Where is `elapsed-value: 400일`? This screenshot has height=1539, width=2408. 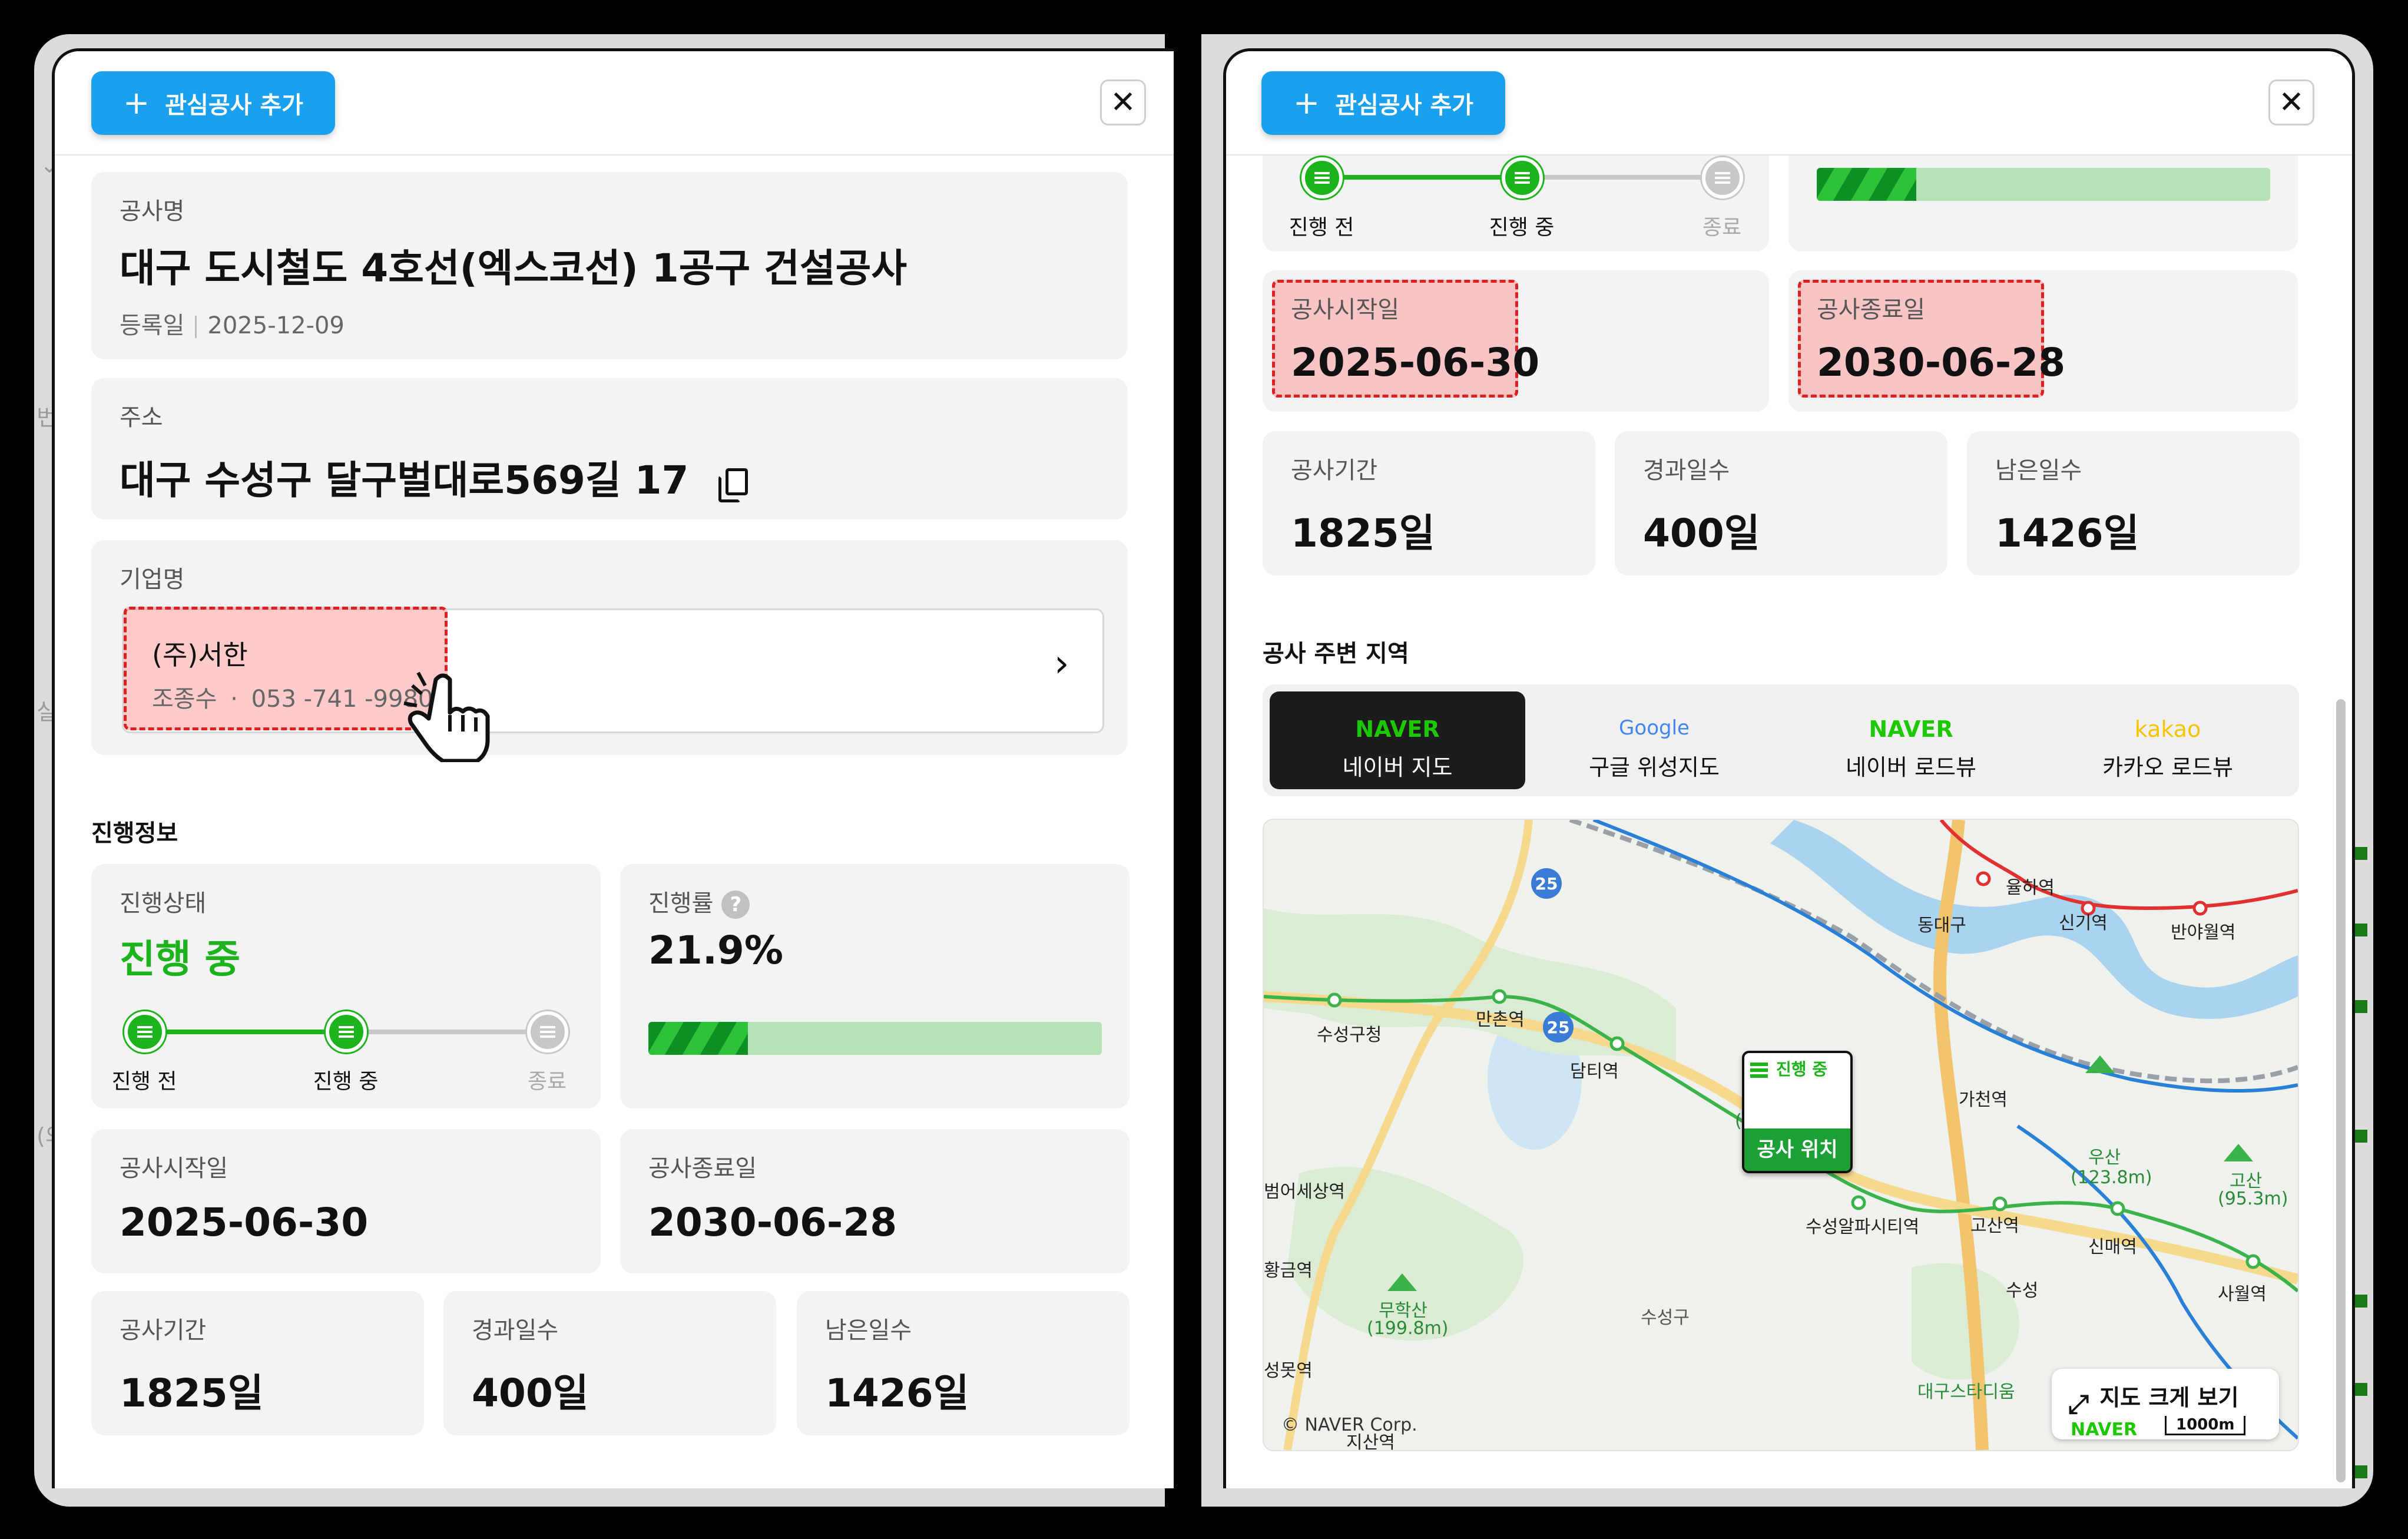 elapsed-value: 400일 is located at coordinates (530, 1393).